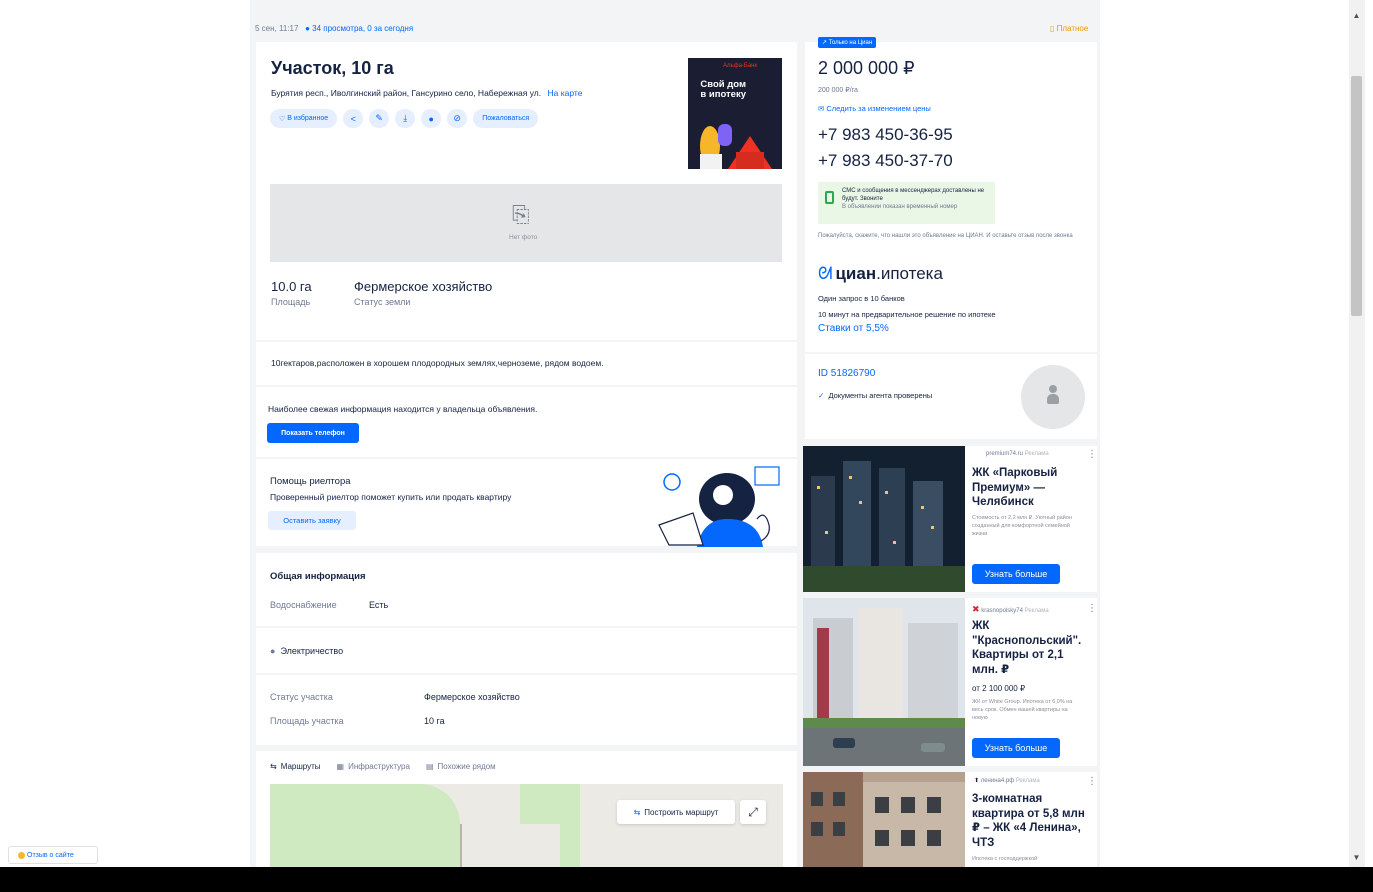 This screenshot has height=892, width=1373. What do you see at coordinates (312, 520) in the screenshot?
I see `leave-request-button: Оставить заявку` at bounding box center [312, 520].